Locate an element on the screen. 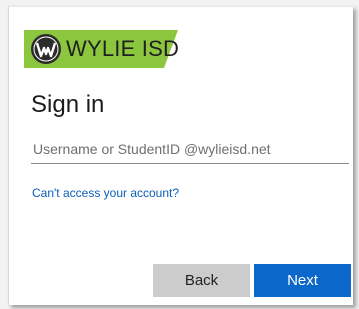 This screenshot has height=309, width=359. brand-logo: WYLIE ISD is located at coordinates (102, 49).